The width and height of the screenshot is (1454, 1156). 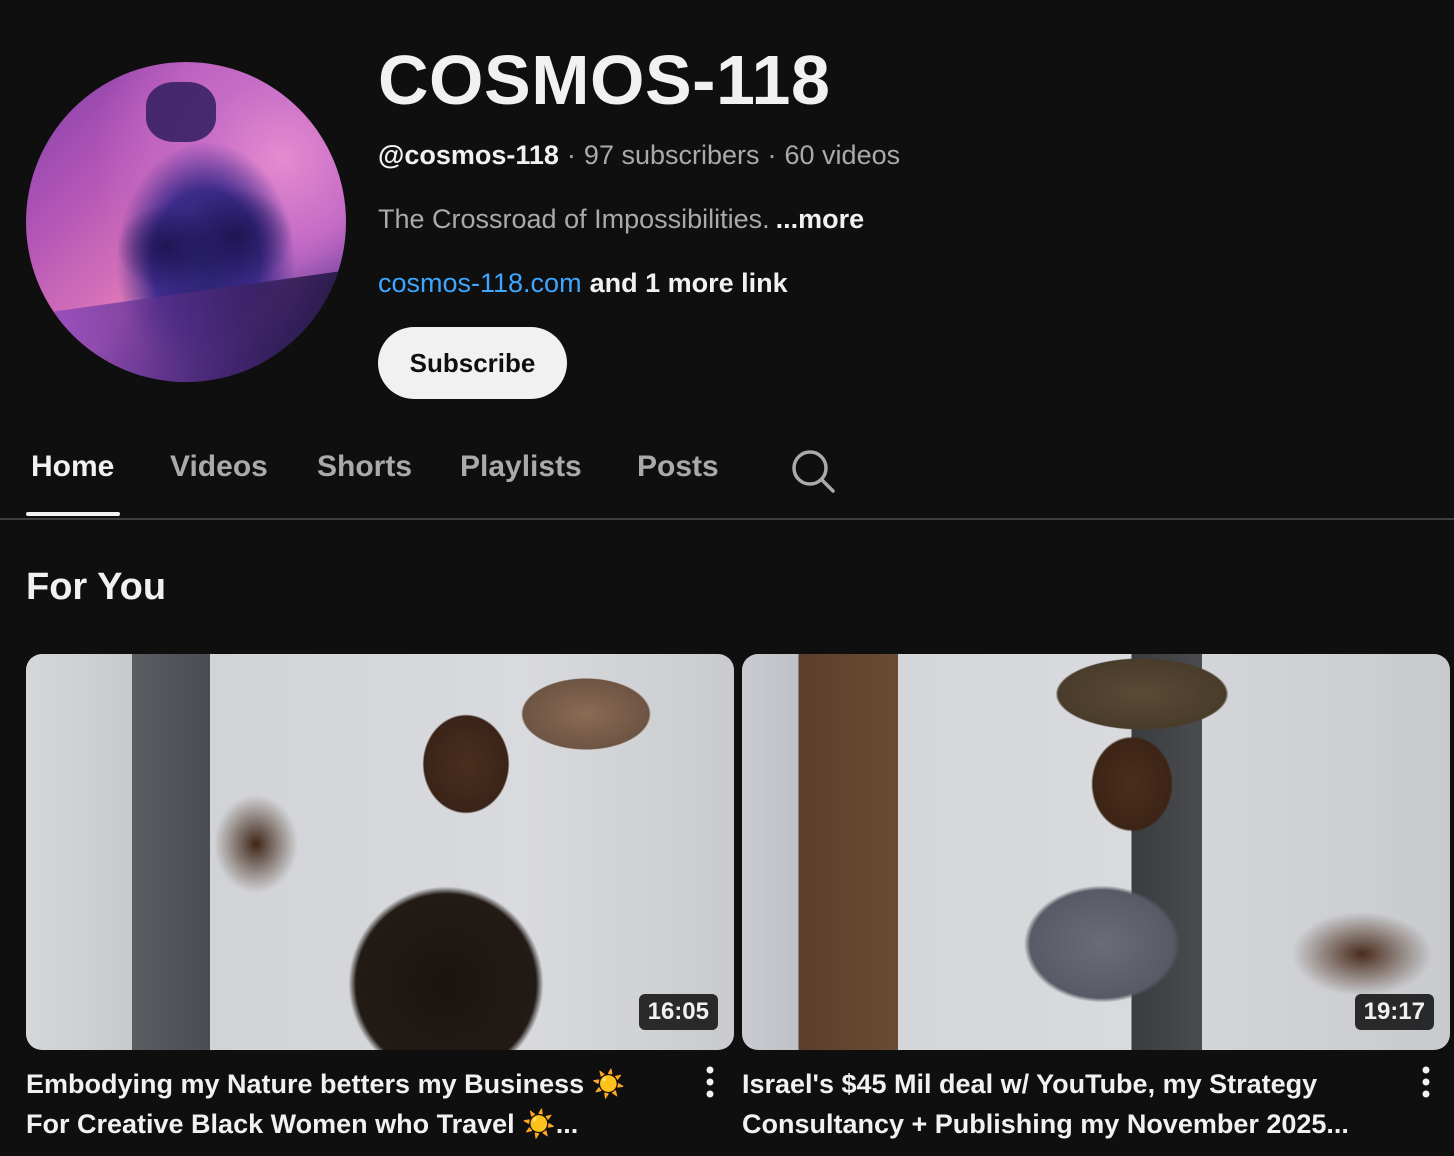 What do you see at coordinates (1394, 1012) in the screenshot?
I see `video-duration: 19:17` at bounding box center [1394, 1012].